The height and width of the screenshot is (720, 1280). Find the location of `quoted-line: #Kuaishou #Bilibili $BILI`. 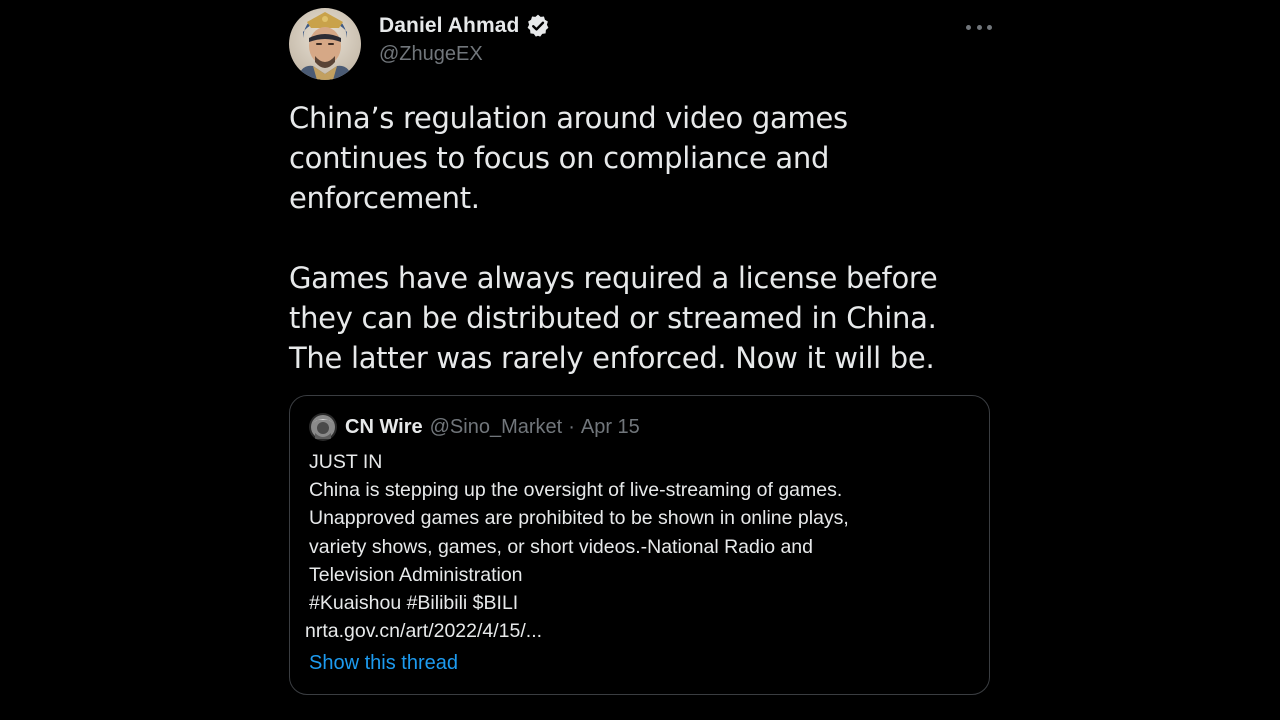

quoted-line: #Kuaishou #Bilibili $BILI is located at coordinates (414, 603).